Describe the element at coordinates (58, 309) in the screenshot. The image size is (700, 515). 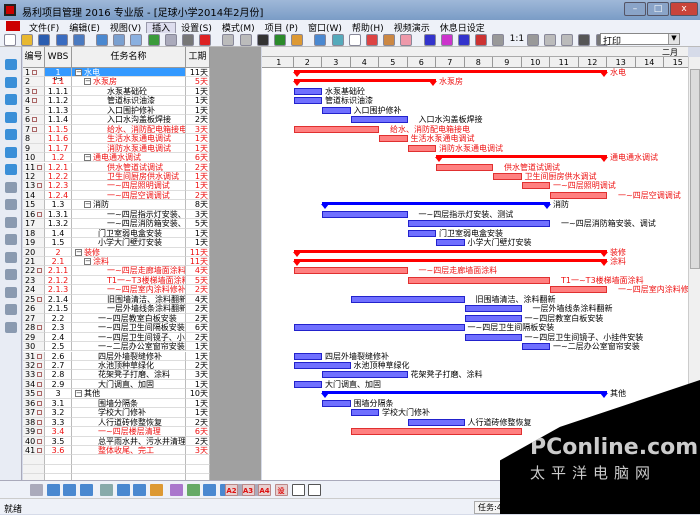
I see `wbs-cell: 2.1.5` at that location.